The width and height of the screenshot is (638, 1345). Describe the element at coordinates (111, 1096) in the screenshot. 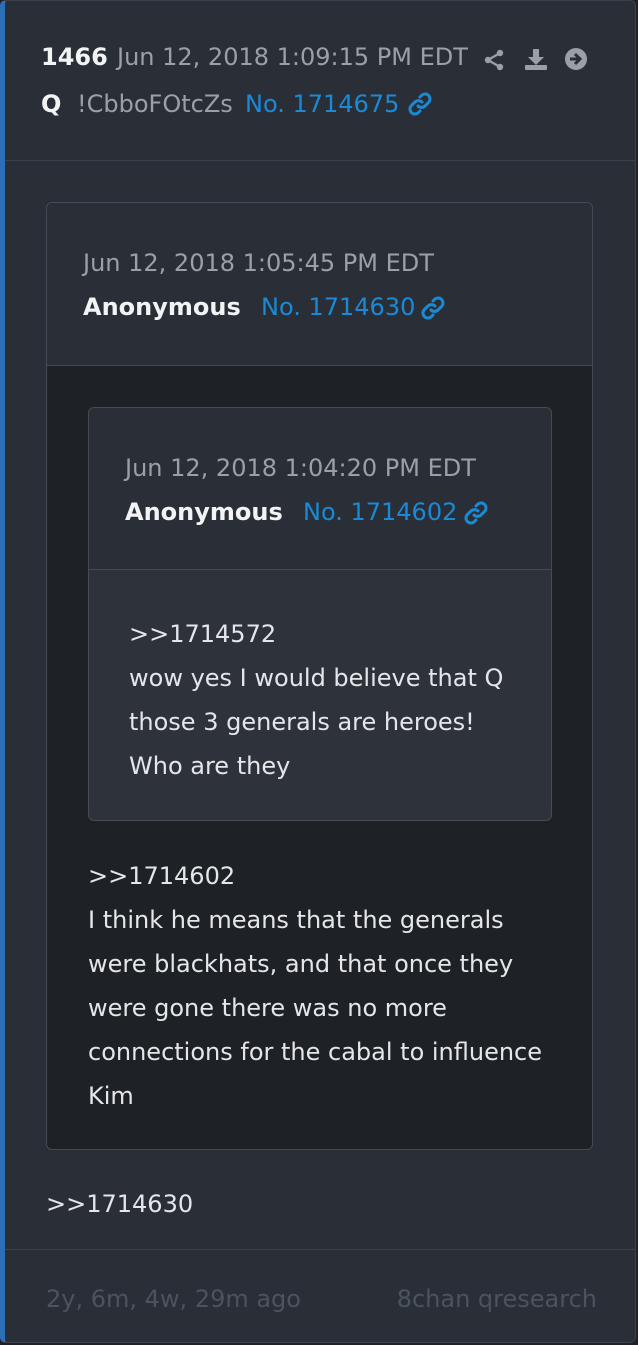

I see `body-line: Kim` at that location.